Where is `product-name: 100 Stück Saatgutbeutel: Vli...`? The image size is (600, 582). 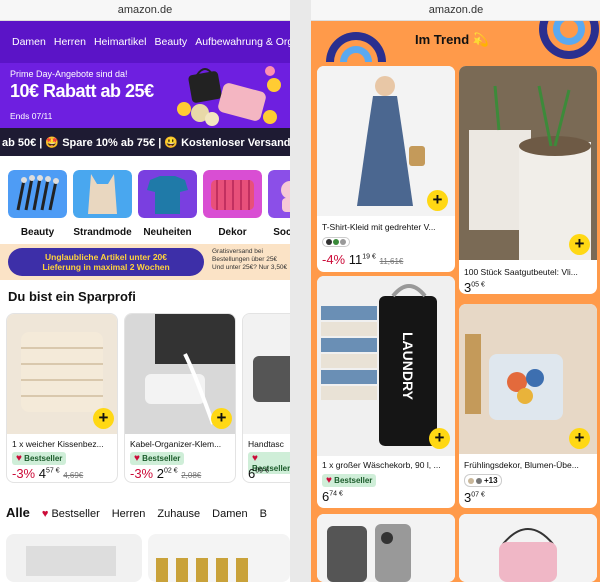
product-name: 100 Stück Saatgutbeutel: Vli... is located at coordinates (521, 272).